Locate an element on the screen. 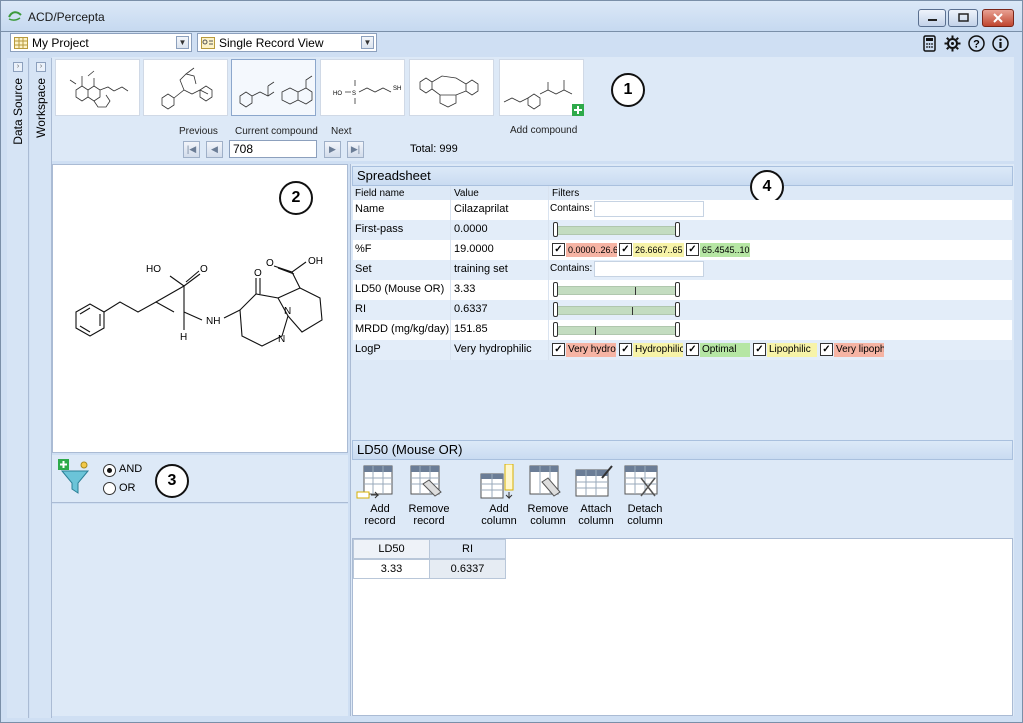  and-radio is located at coordinates (109, 470).